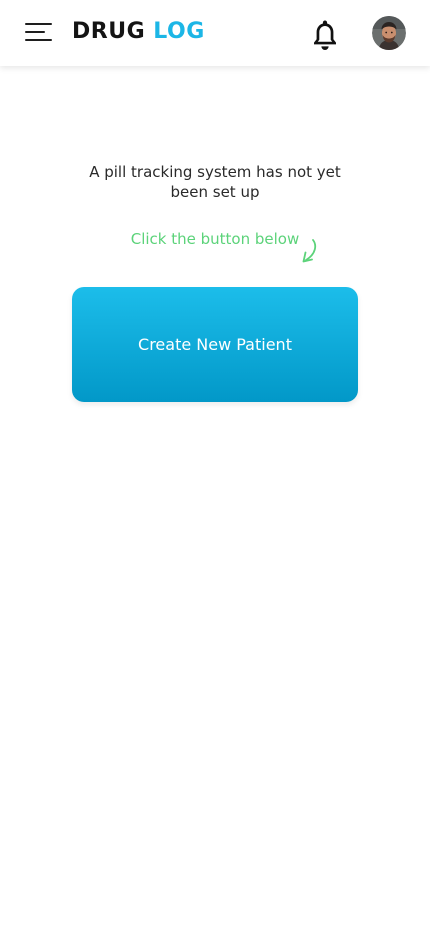  I want to click on curved-arrow-down-icon, so click(309, 251).